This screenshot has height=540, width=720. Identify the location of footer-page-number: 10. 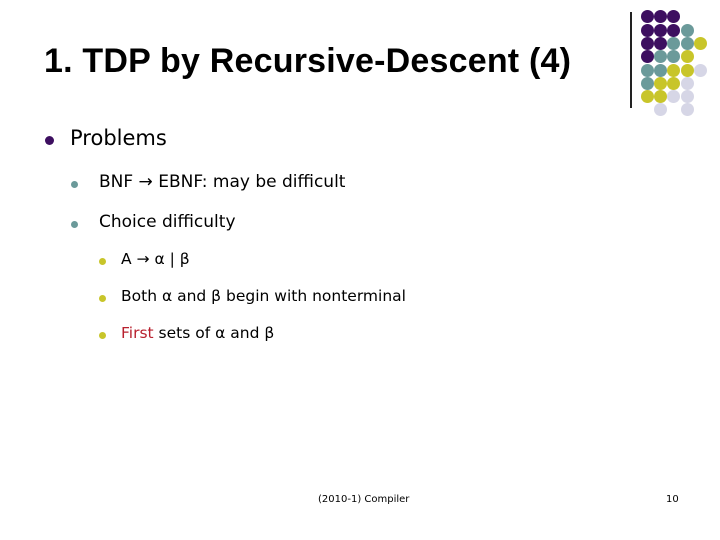
(672, 499).